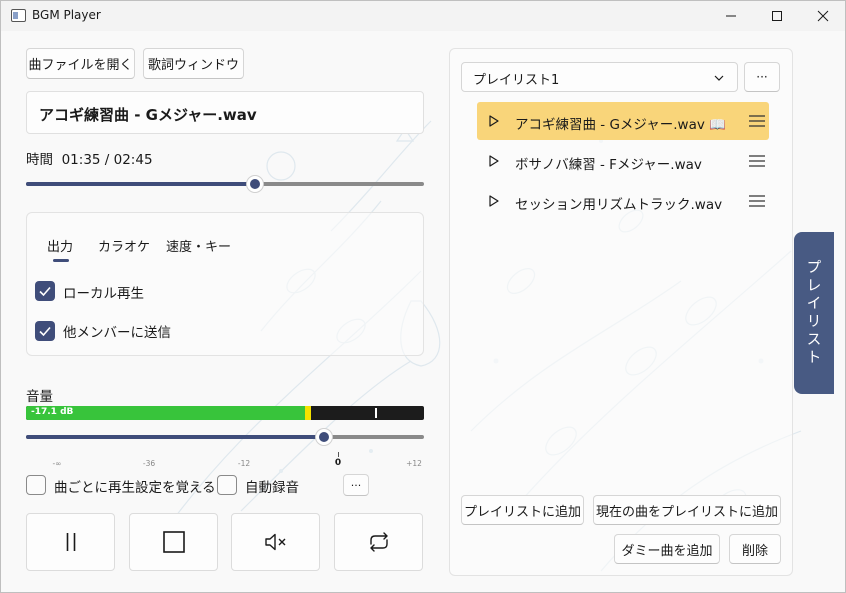  I want to click on remember-settings-checkbox, so click(36, 485).